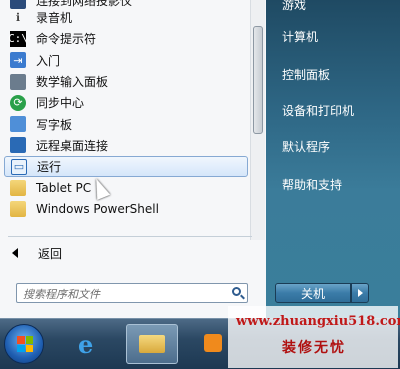 This screenshot has height=369, width=400. I want to click on list-item-command-prompt: C:\ 命令提示符, so click(126, 38).